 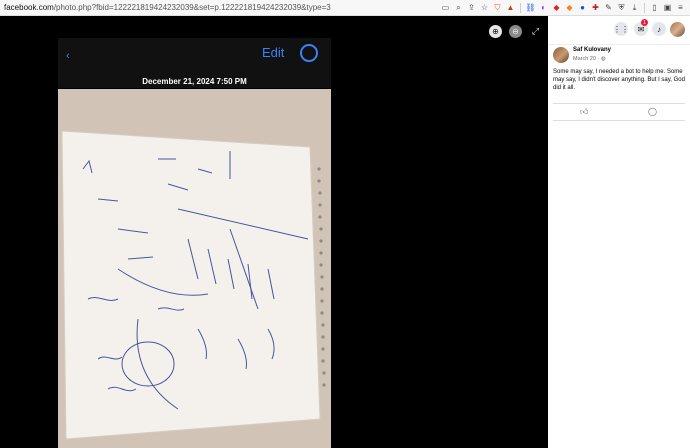 I want to click on post-date-text: March 20 ·, so click(x=587, y=59).